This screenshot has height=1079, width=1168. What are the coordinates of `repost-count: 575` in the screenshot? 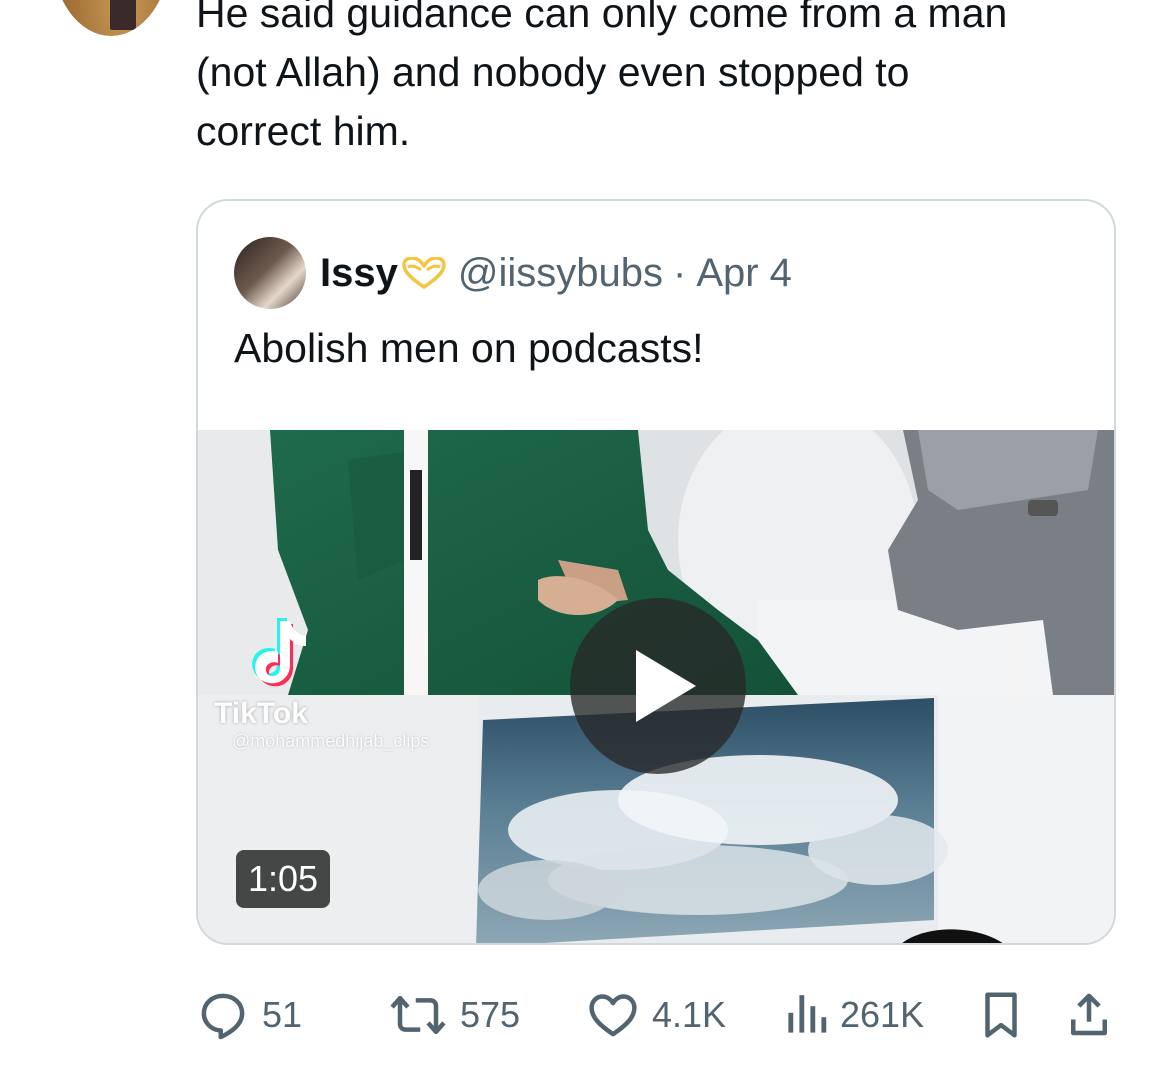 It's located at (490, 1014).